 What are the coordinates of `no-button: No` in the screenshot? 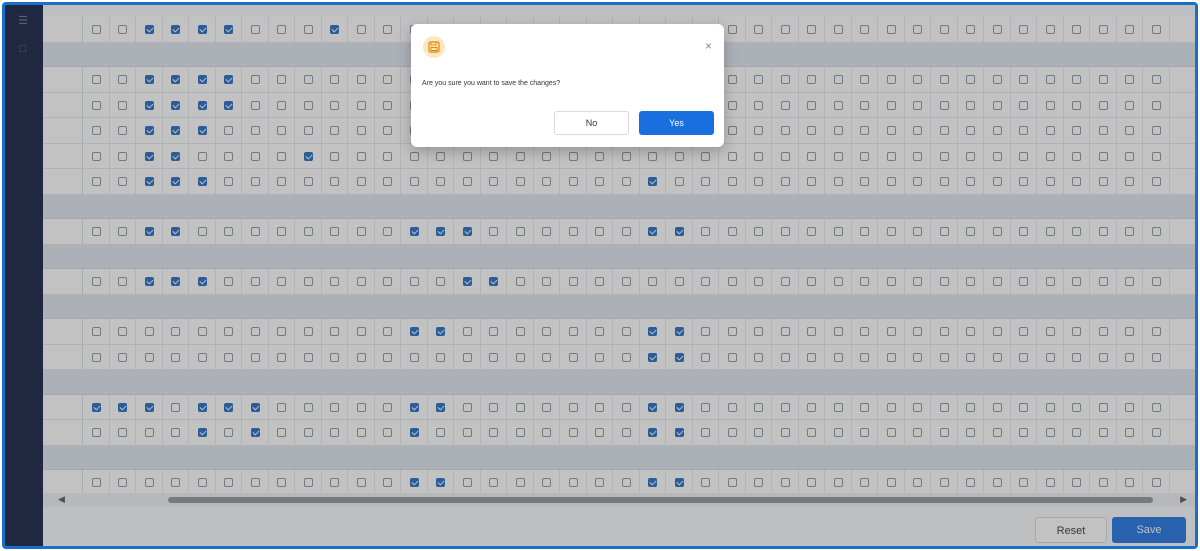 It's located at (591, 123).